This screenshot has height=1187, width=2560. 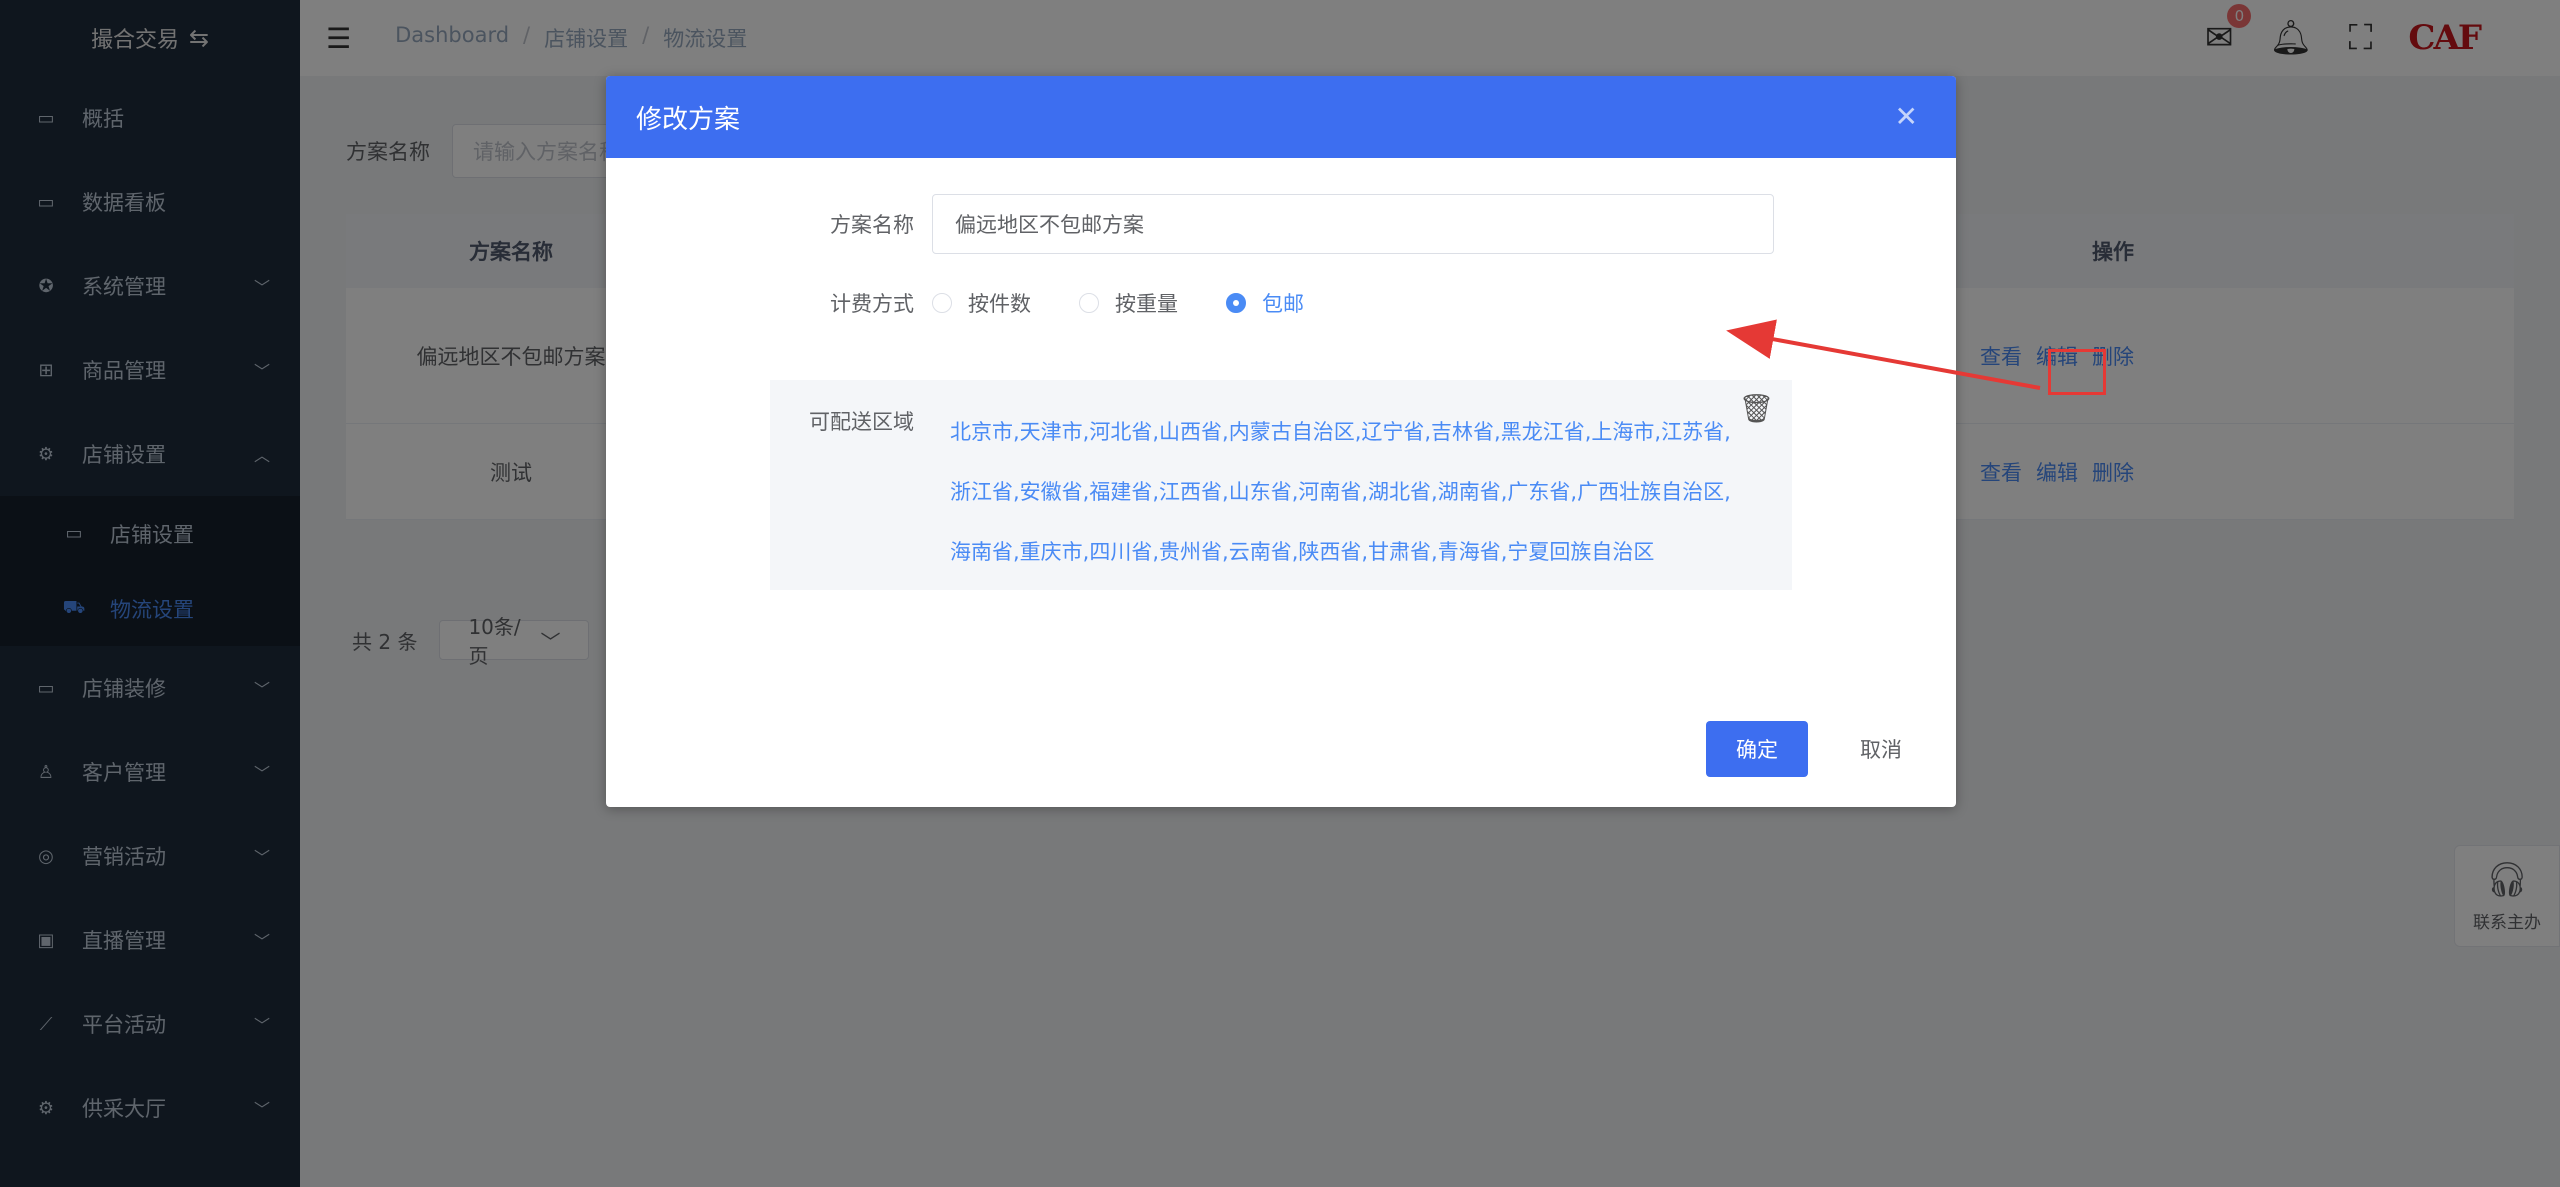 I want to click on annotation-highlight-box, so click(x=2077, y=372).